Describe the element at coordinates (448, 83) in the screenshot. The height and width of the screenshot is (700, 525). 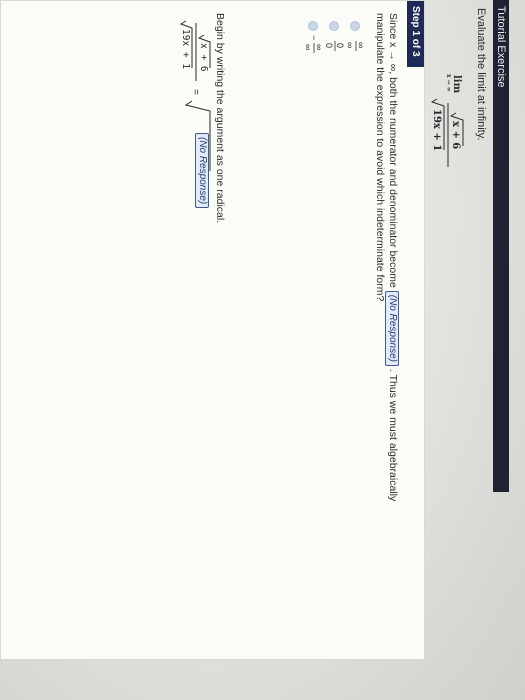
I see `lim-subscript: x → ∞` at that location.